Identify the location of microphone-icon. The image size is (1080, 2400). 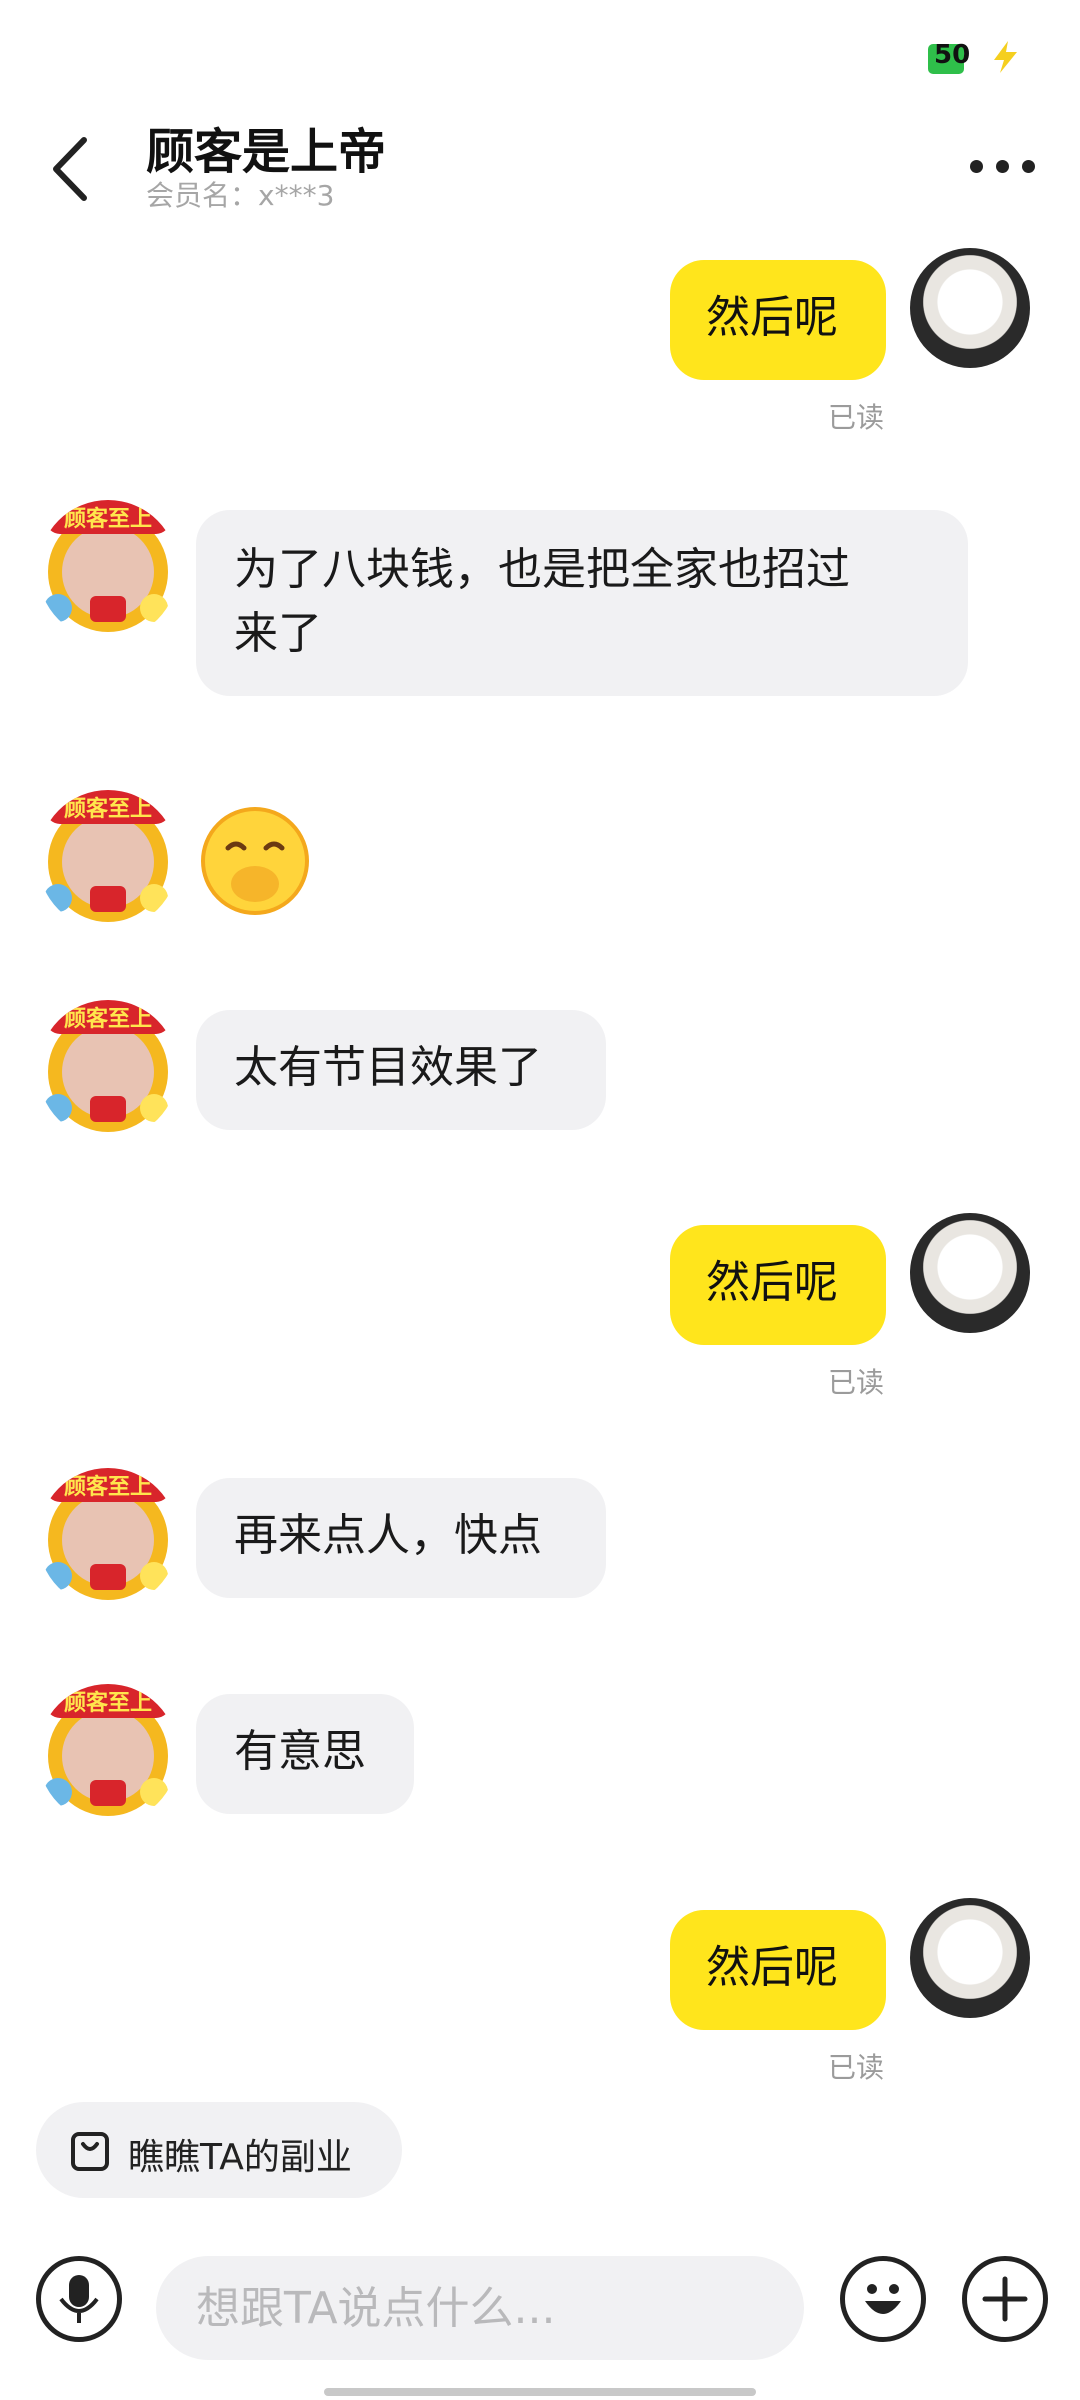
(79, 2299).